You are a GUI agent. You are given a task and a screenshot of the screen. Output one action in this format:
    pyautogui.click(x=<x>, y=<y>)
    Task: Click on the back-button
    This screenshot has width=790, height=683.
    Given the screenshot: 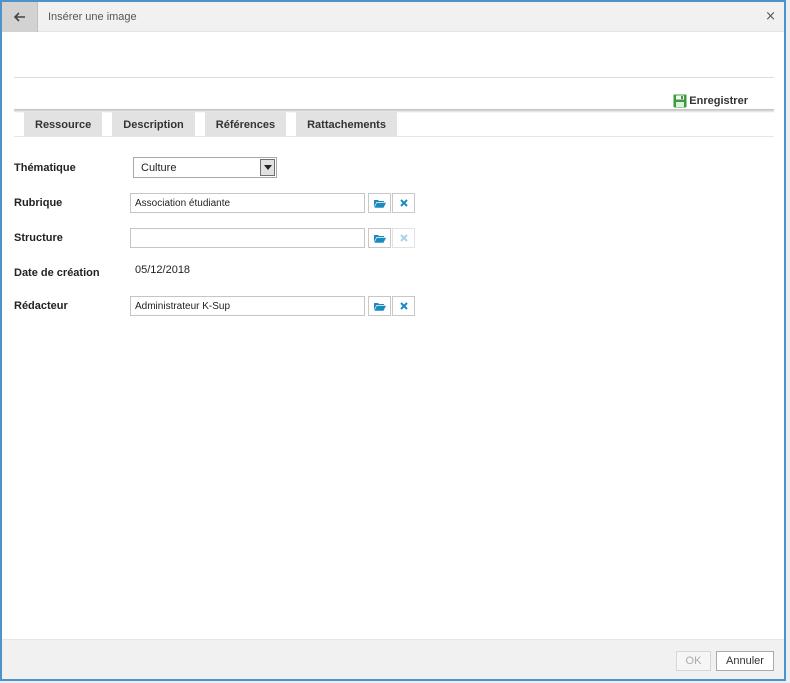 What is the action you would take?
    pyautogui.click(x=20, y=17)
    